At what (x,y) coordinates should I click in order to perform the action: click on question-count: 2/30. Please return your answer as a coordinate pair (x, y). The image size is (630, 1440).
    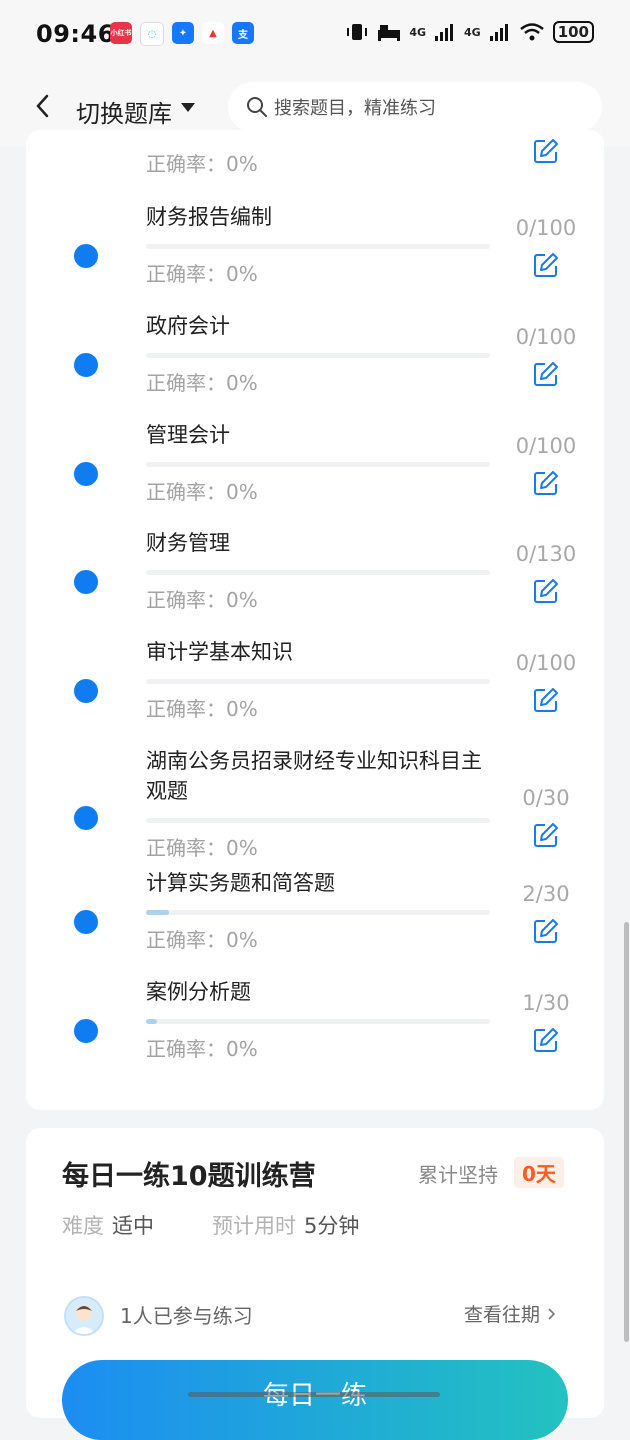
    Looking at the image, I should click on (546, 894).